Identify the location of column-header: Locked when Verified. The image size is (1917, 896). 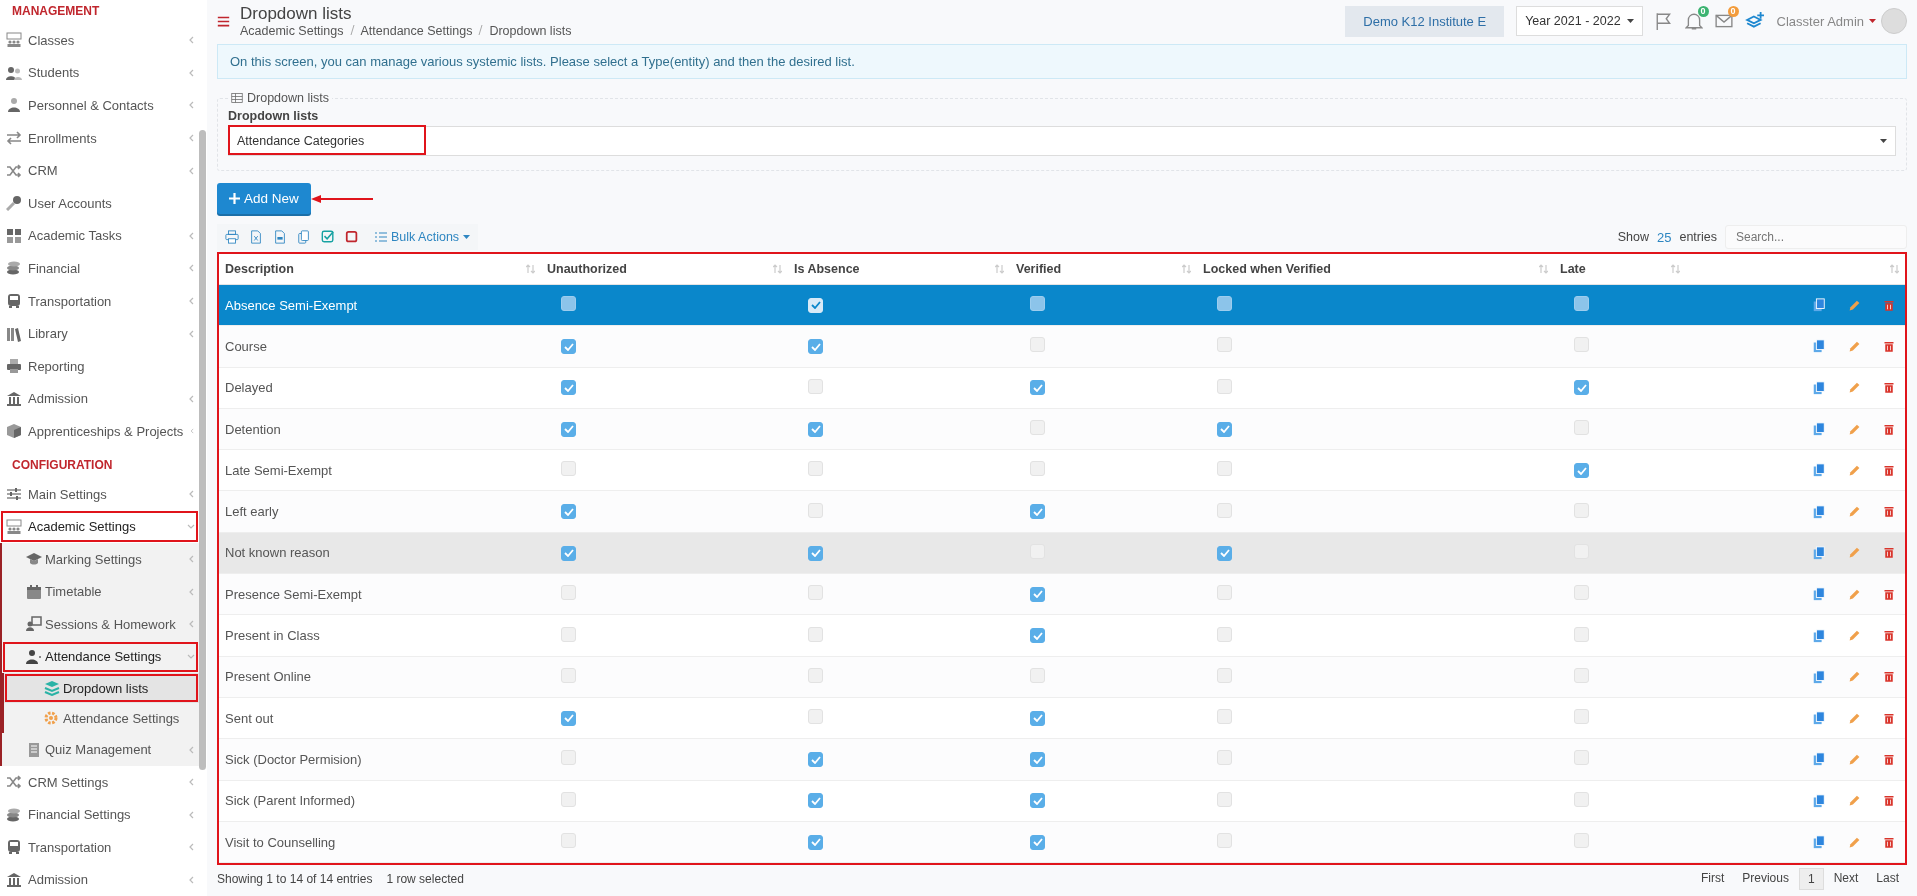
(1267, 269).